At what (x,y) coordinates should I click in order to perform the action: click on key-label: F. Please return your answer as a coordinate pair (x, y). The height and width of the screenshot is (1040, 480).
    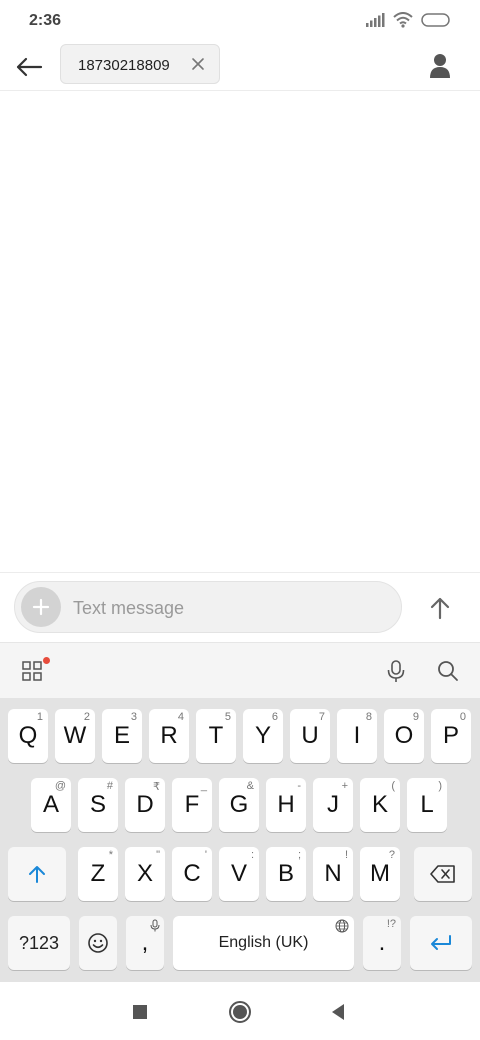
    Looking at the image, I should click on (192, 804).